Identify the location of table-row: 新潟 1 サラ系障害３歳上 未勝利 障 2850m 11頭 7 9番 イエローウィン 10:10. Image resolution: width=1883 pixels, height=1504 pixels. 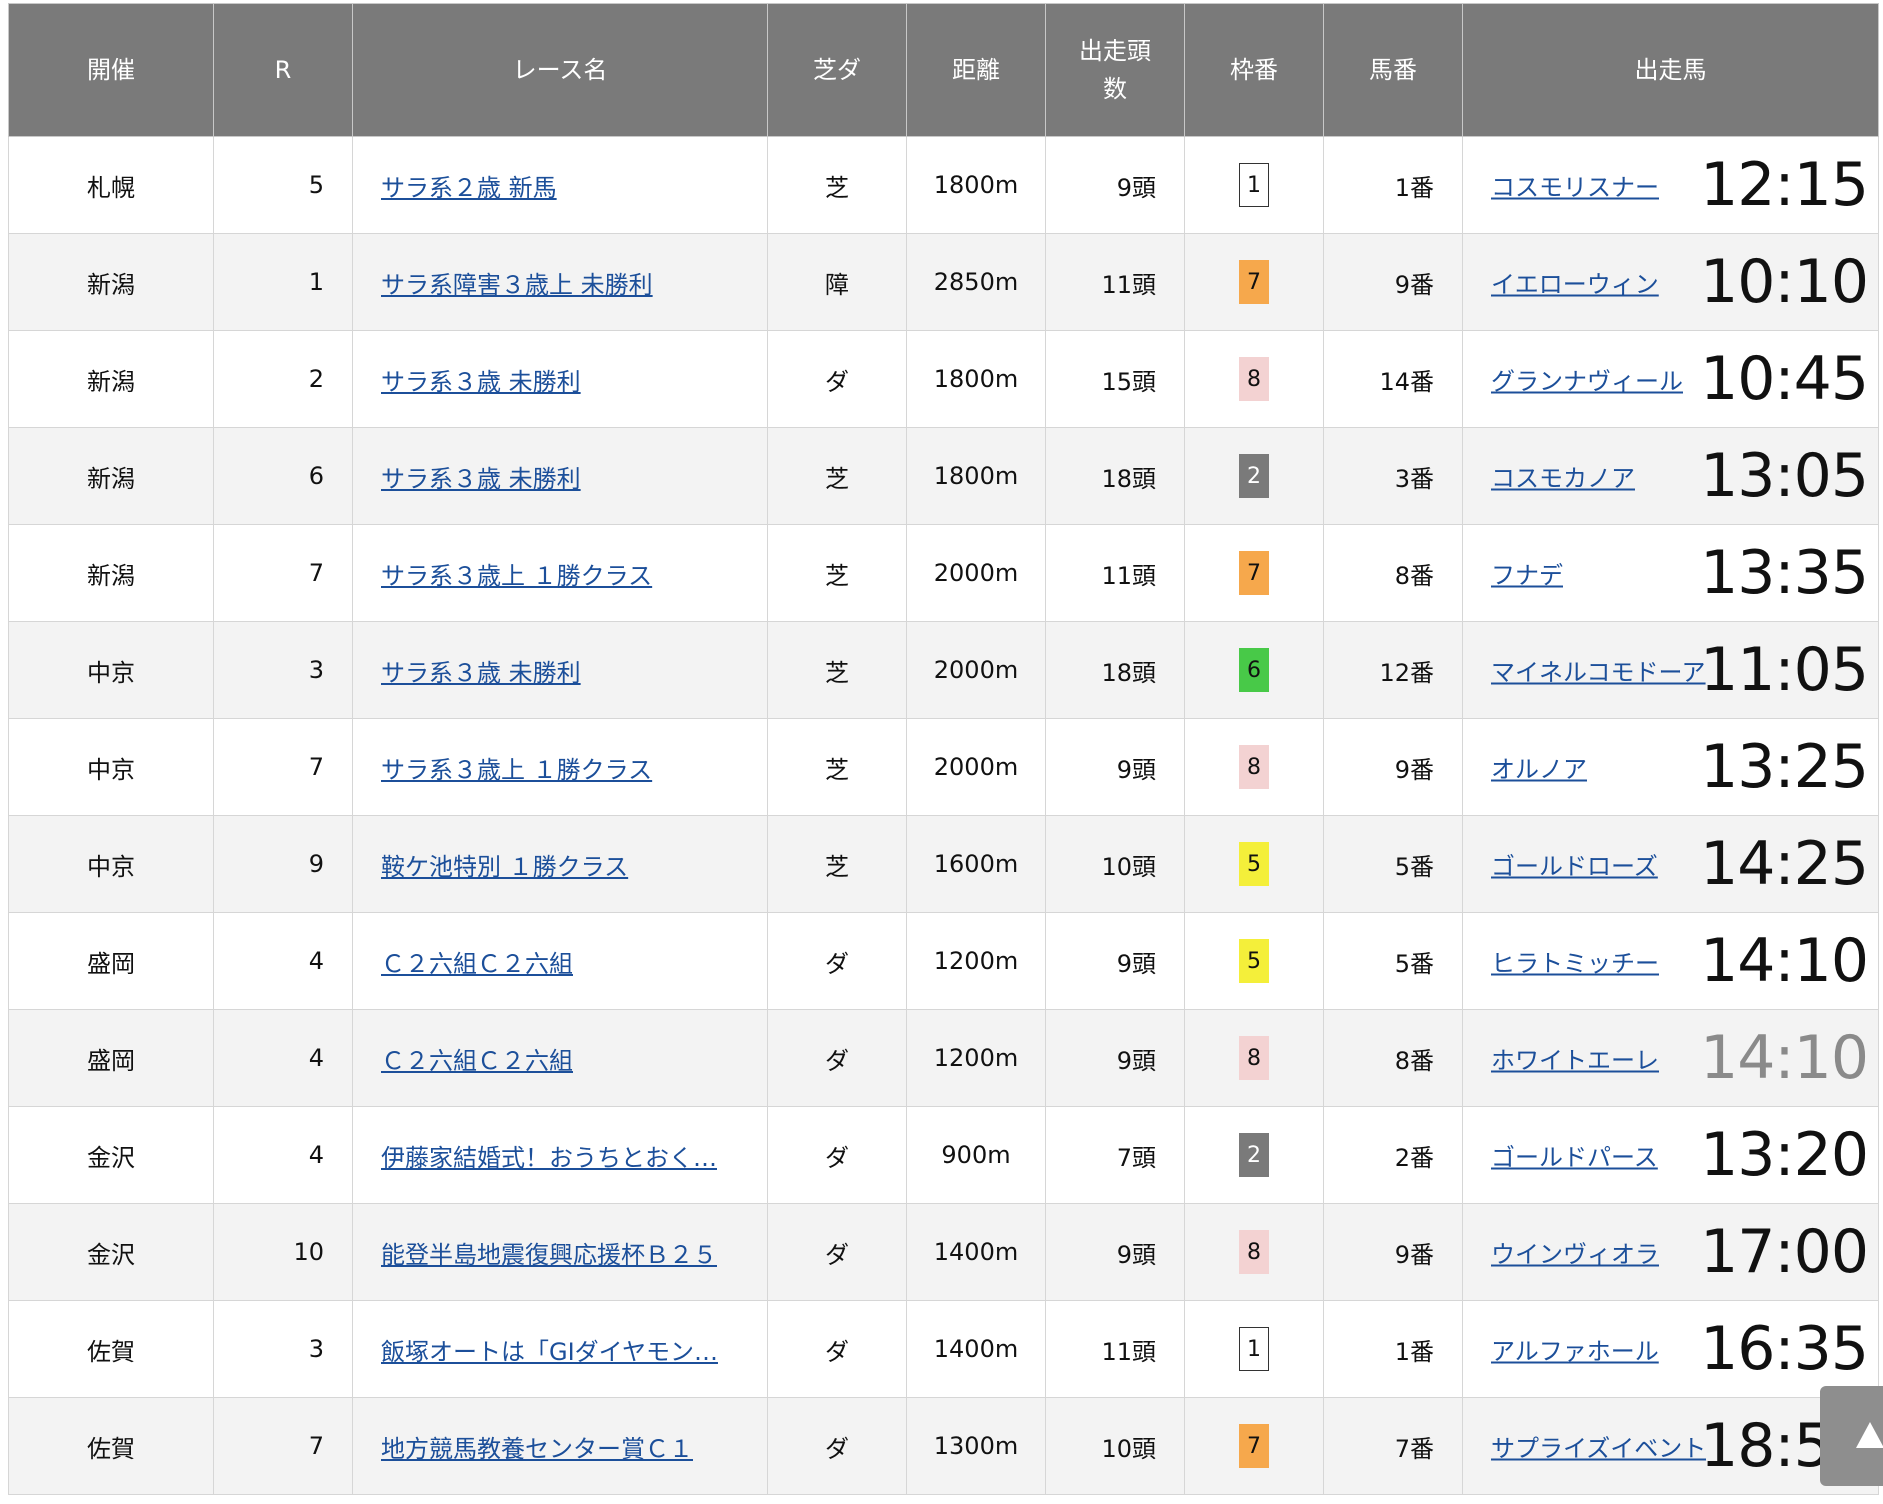
(943, 282).